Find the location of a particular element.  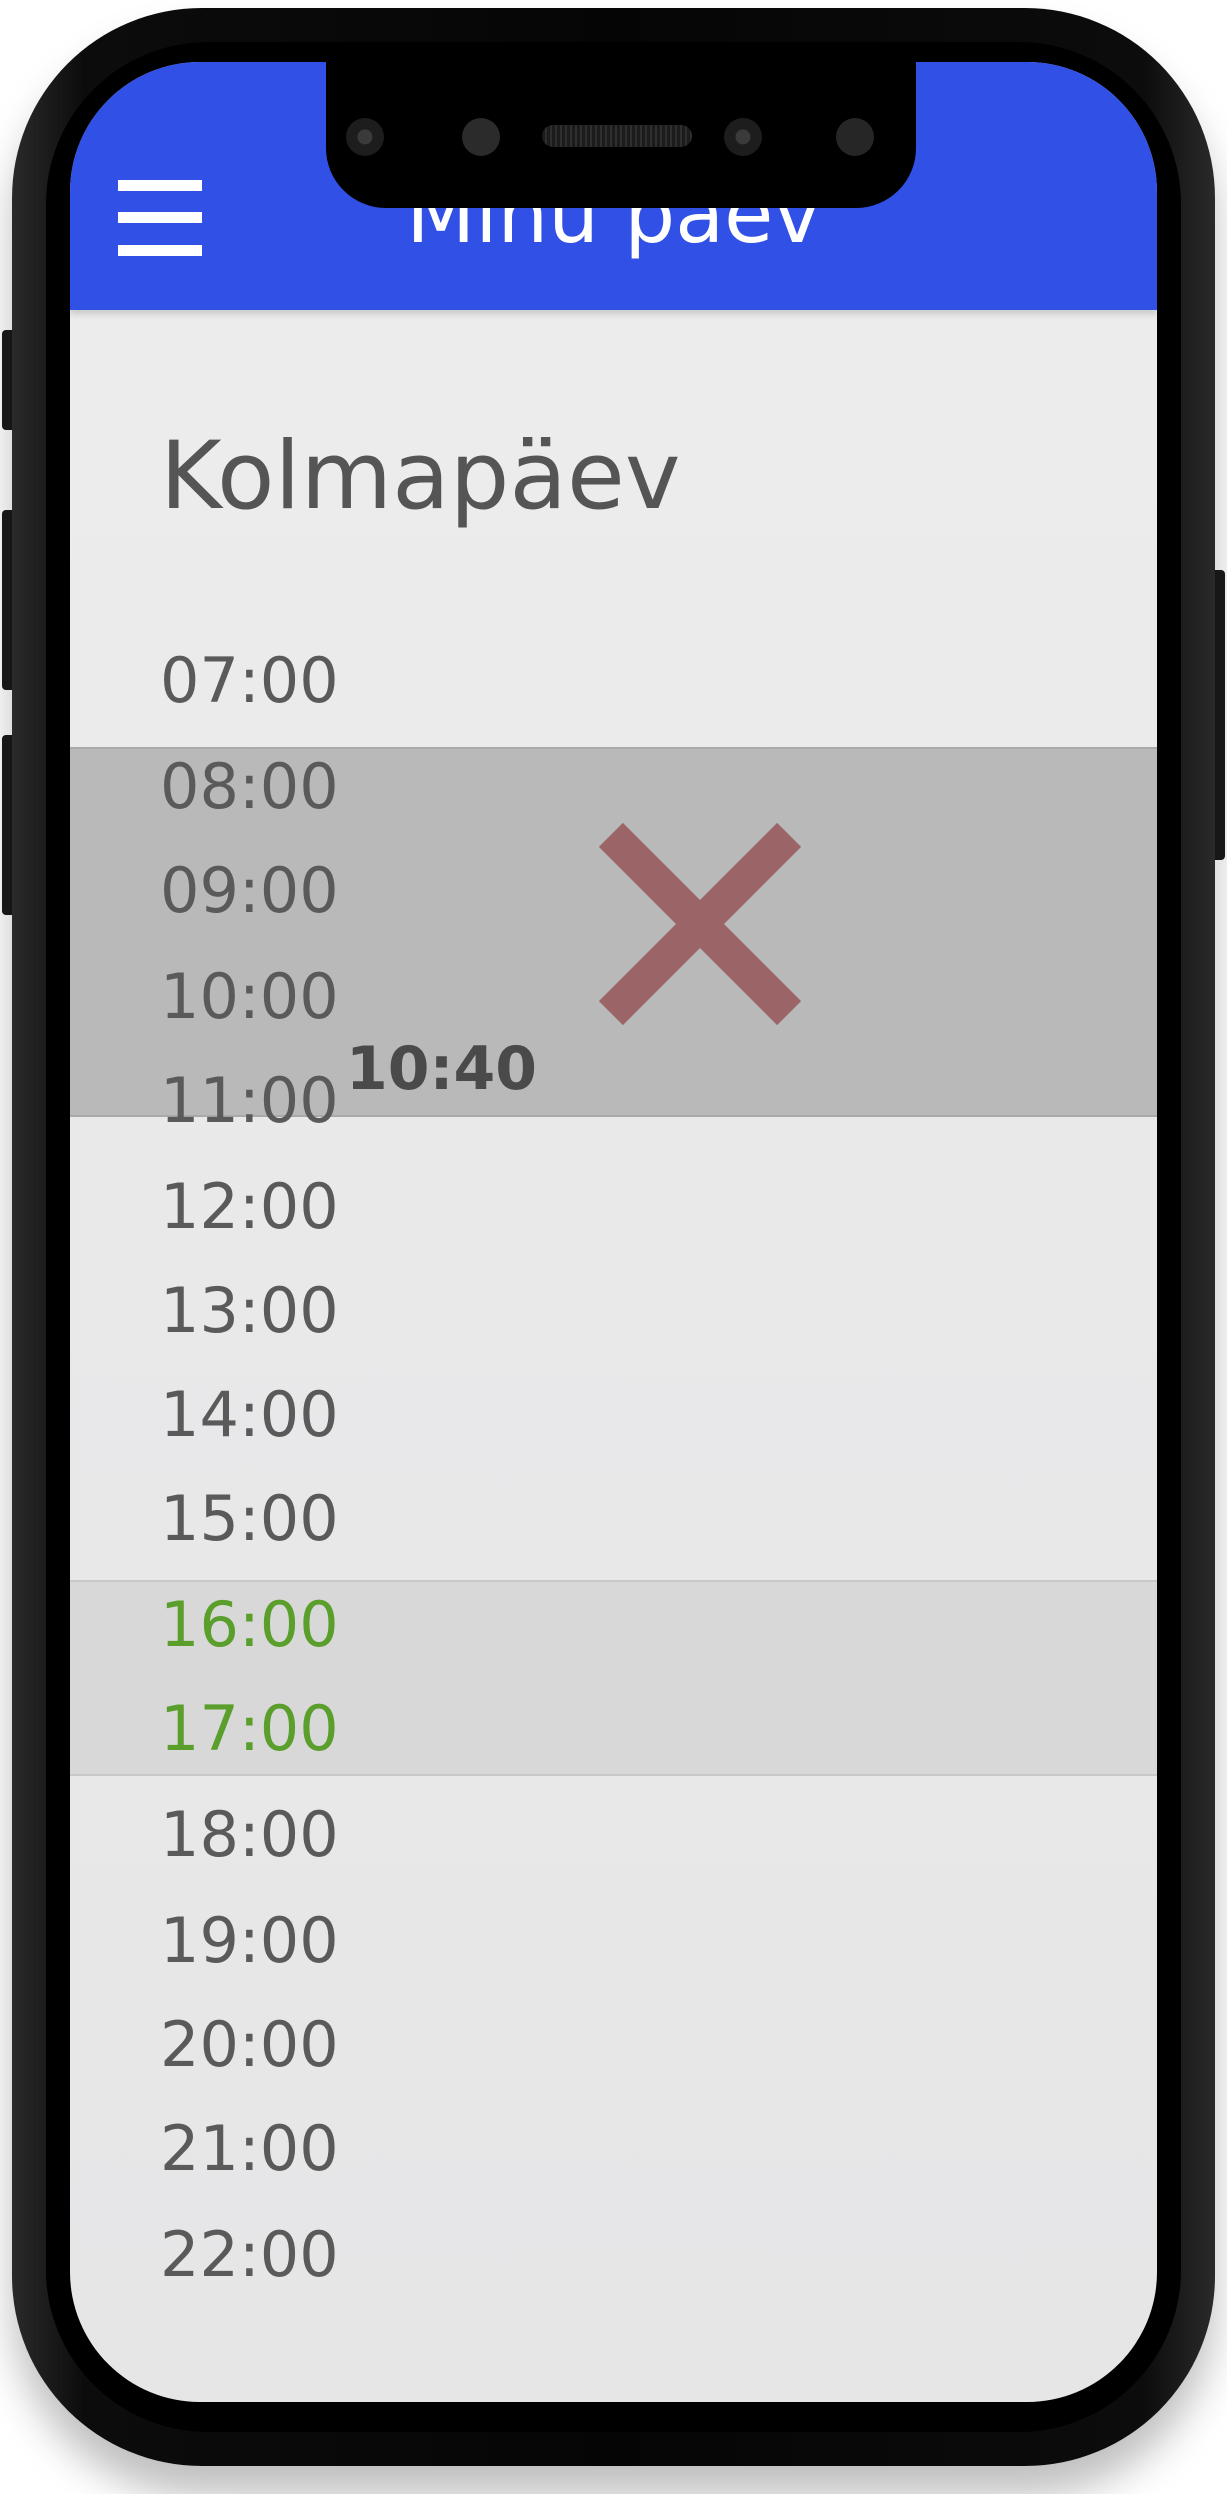

hour-label: 11:00 is located at coordinates (249, 1100).